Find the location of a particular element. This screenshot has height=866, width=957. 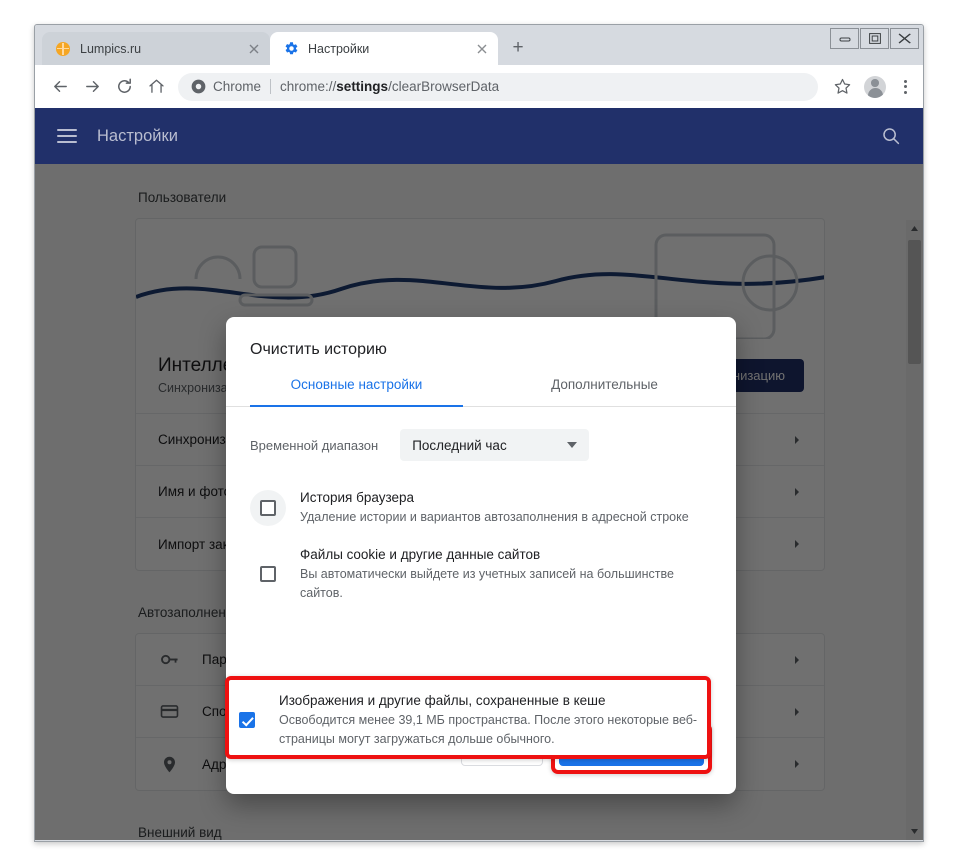

checkbox-cached-files is located at coordinates (247, 720).